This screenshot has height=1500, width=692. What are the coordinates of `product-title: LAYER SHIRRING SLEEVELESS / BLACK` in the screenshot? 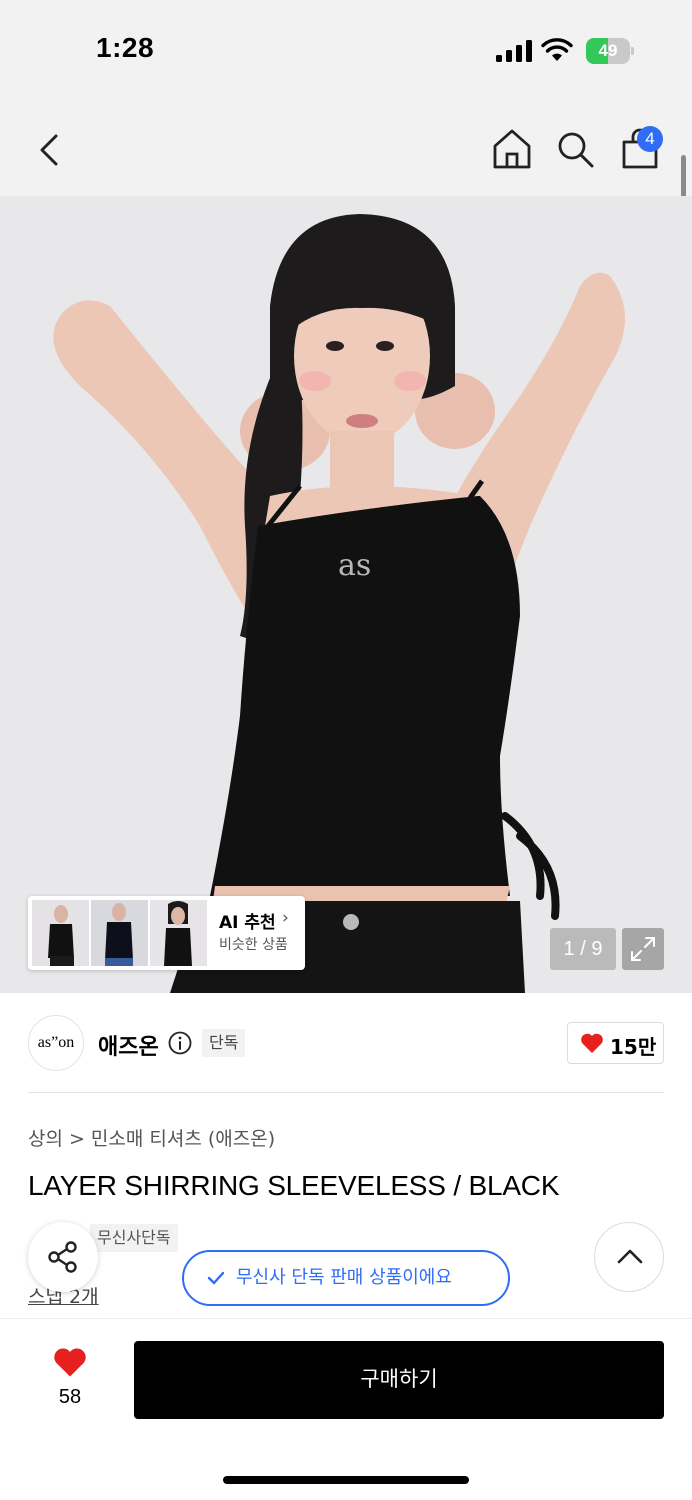 It's located at (294, 1185).